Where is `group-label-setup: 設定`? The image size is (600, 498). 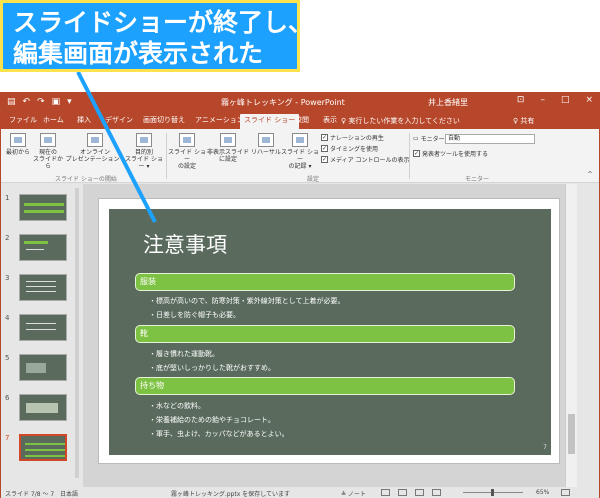
group-label-setup: 設定 is located at coordinates (313, 179).